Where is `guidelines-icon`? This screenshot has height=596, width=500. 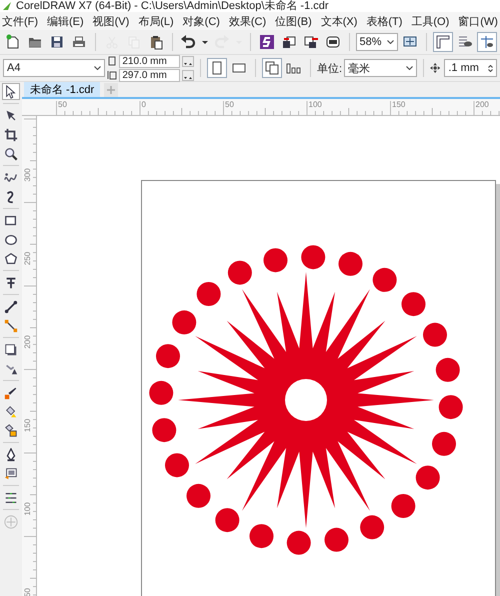
guidelines-icon is located at coordinates (487, 42).